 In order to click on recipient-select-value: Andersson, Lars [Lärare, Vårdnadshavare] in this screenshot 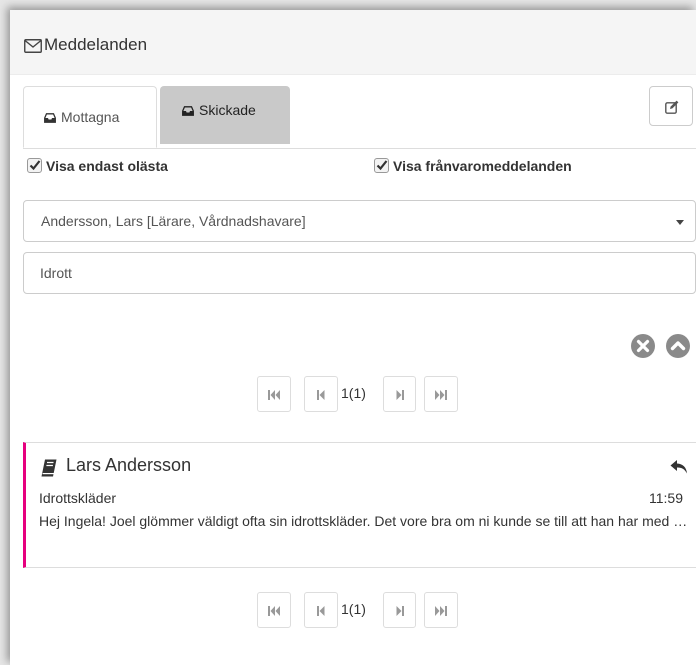, I will do `click(173, 221)`.